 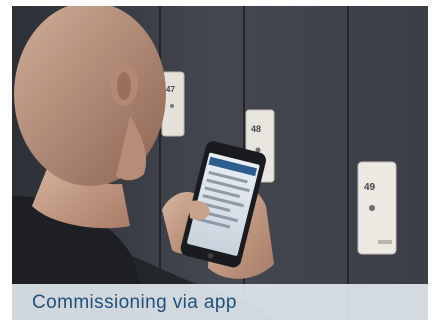 I want to click on caption-bar: Commissioning via app, so click(x=220, y=302).